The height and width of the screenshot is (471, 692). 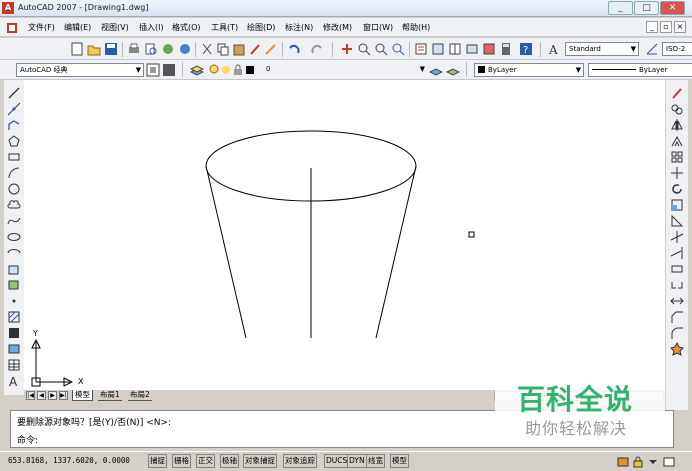 What do you see at coordinates (602, 49) in the screenshot?
I see `text-style-select: Standard ▼` at bounding box center [602, 49].